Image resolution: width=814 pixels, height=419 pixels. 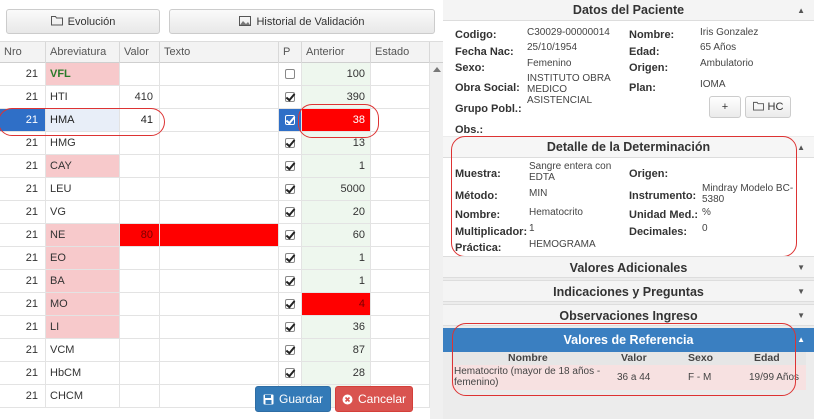 I want to click on table-row: 21 HbCM 28, so click(x=215, y=373).